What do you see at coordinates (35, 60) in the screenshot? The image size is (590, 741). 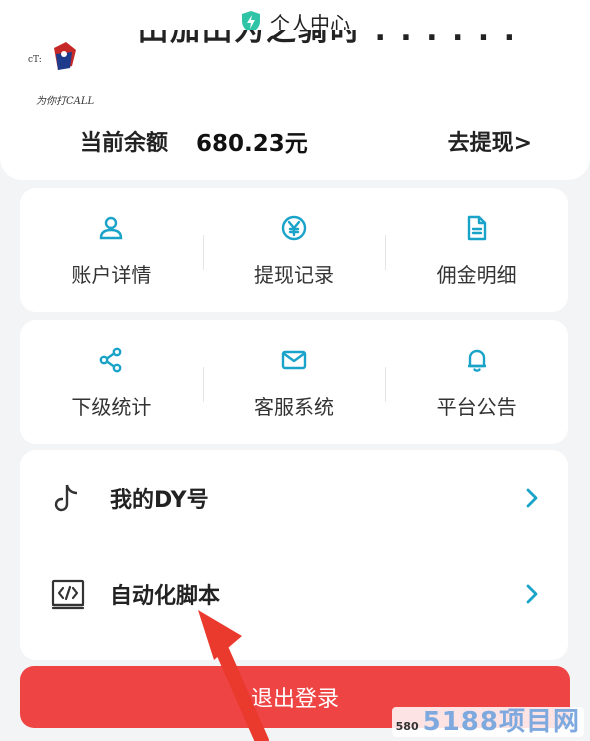 I see `svg-text: cT:` at bounding box center [35, 60].